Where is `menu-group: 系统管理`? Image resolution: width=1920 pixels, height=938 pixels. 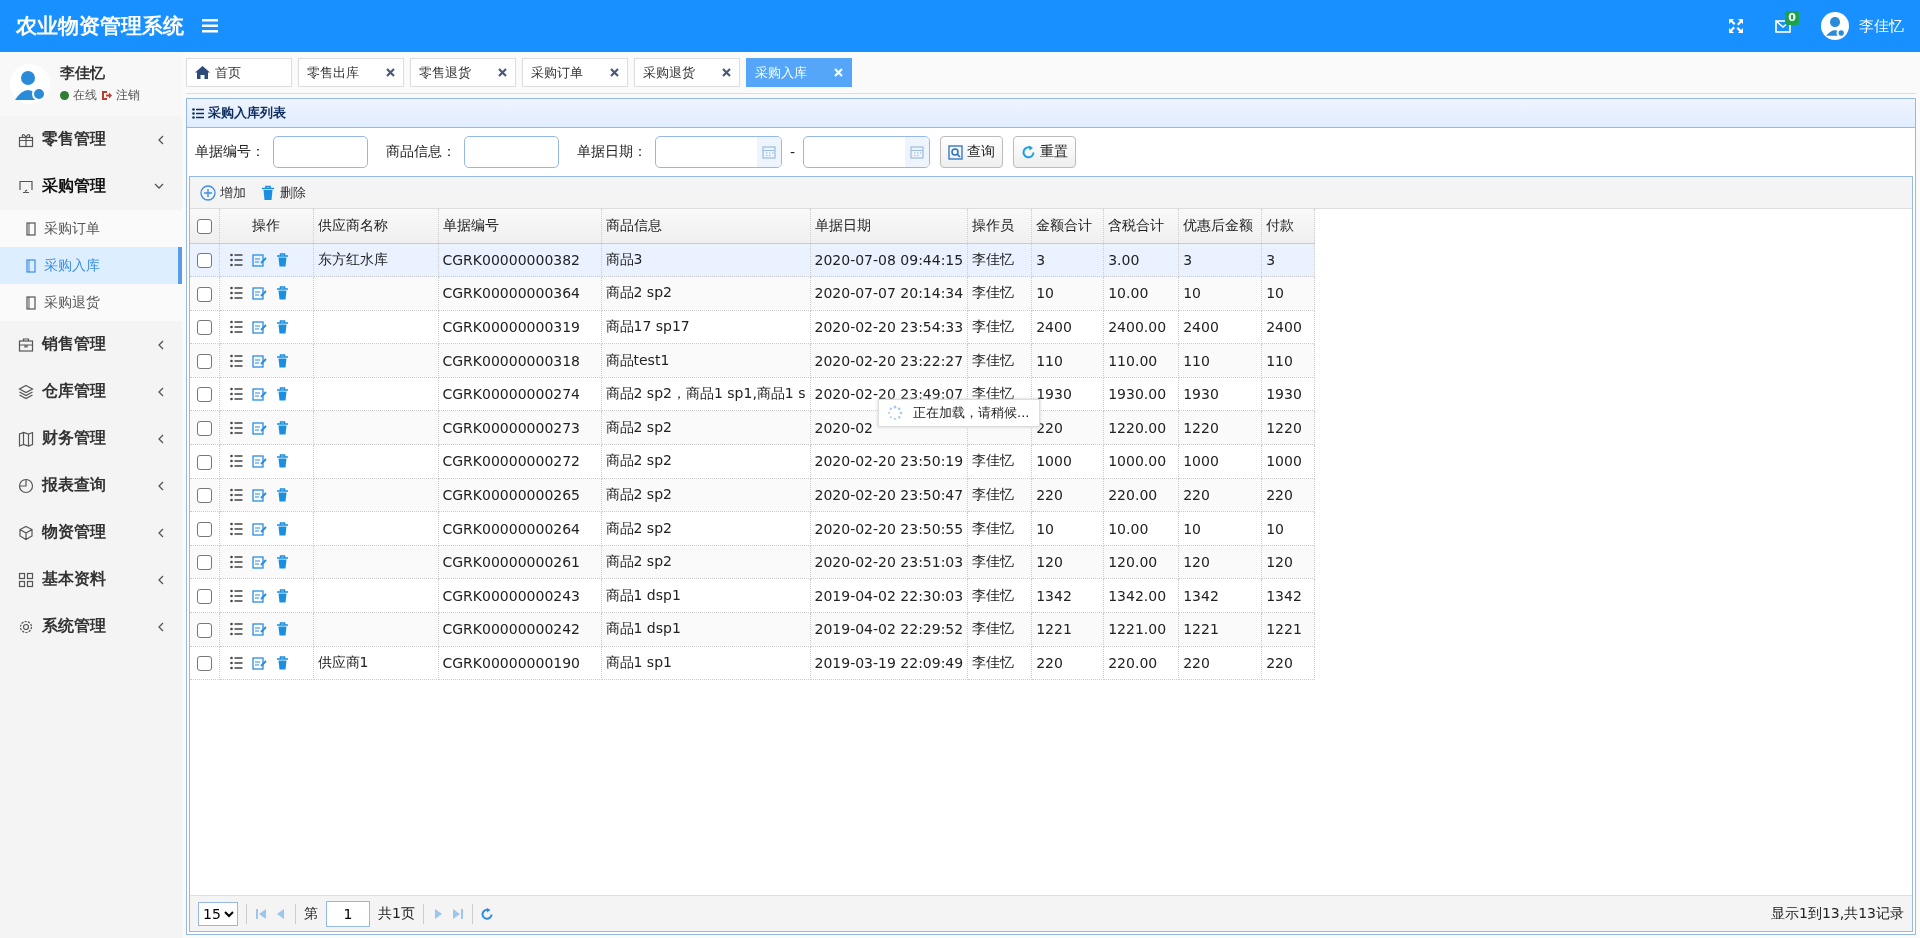 menu-group: 系统管理 is located at coordinates (91, 626).